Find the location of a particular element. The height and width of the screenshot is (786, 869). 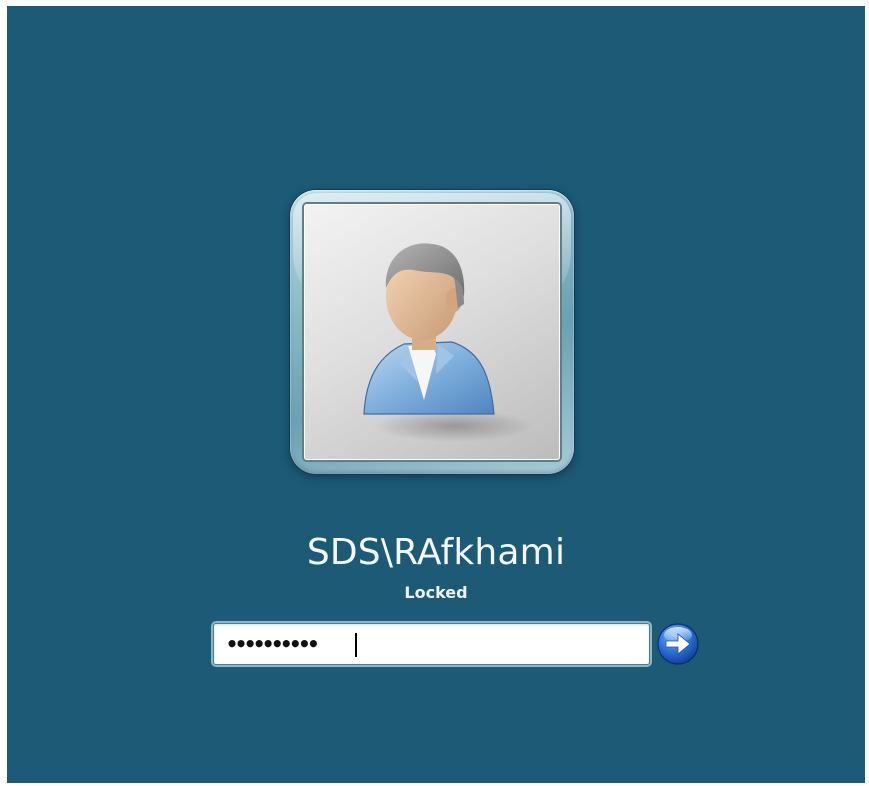

submit-button is located at coordinates (678, 644).